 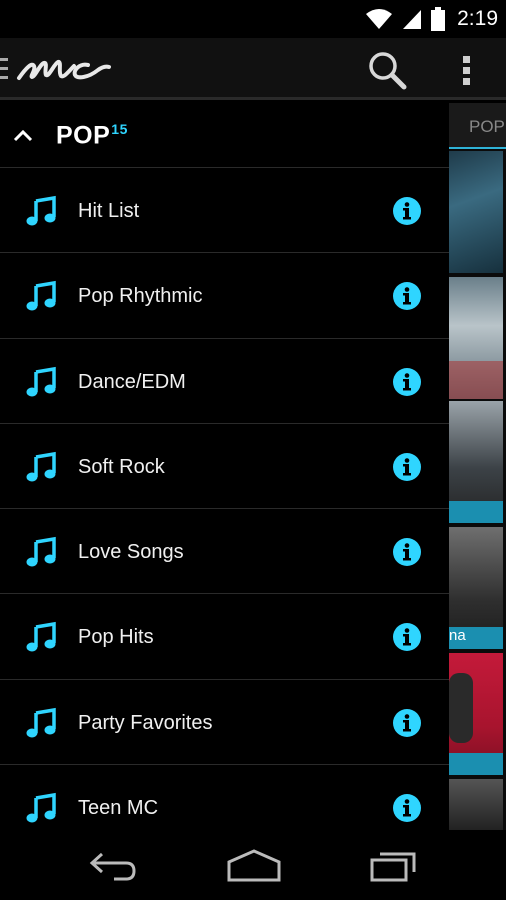 I want to click on tab-label: POP, so click(x=487, y=126).